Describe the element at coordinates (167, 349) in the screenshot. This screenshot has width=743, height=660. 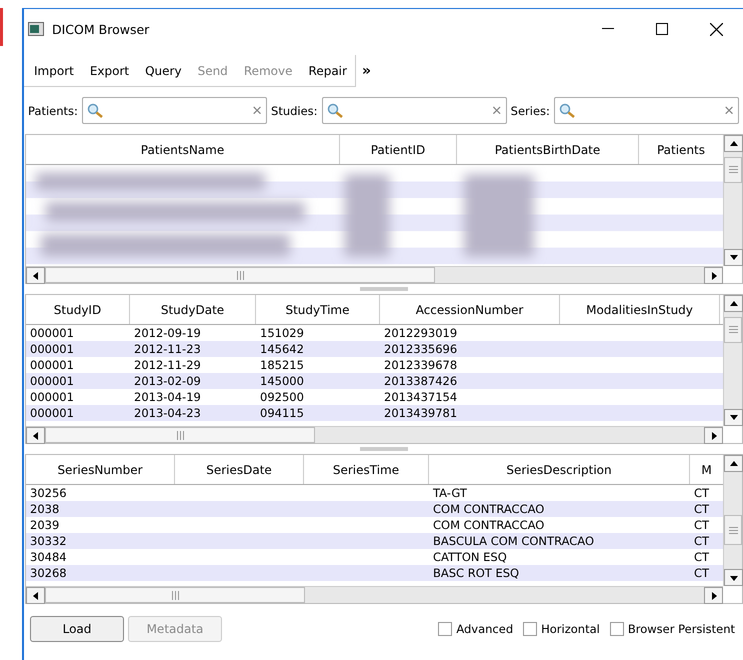
I see `table-cell-text: 2012-11-23` at that location.